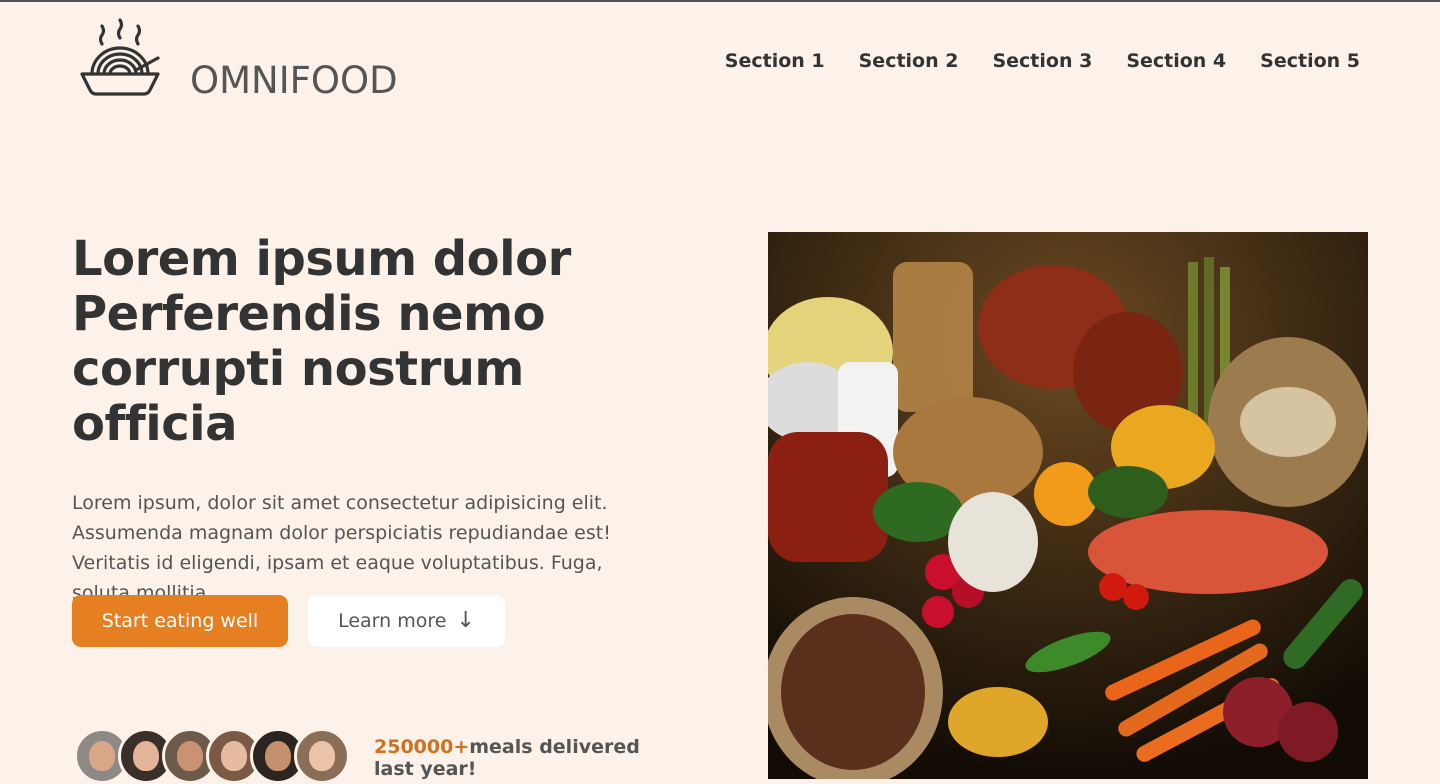 Image resolution: width=1440 pixels, height=784 pixels. Describe the element at coordinates (775, 61) in the screenshot. I see `nav-item-section-1: Section 1` at that location.